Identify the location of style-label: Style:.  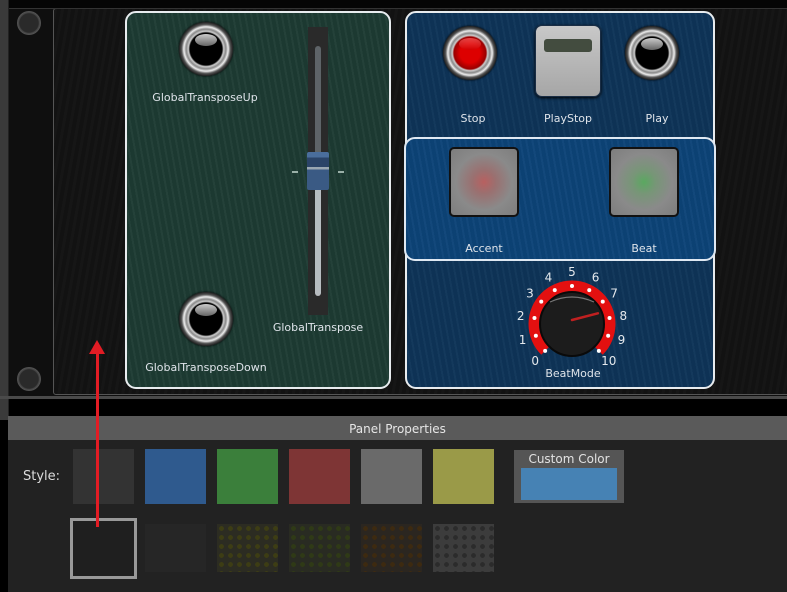
(42, 476).